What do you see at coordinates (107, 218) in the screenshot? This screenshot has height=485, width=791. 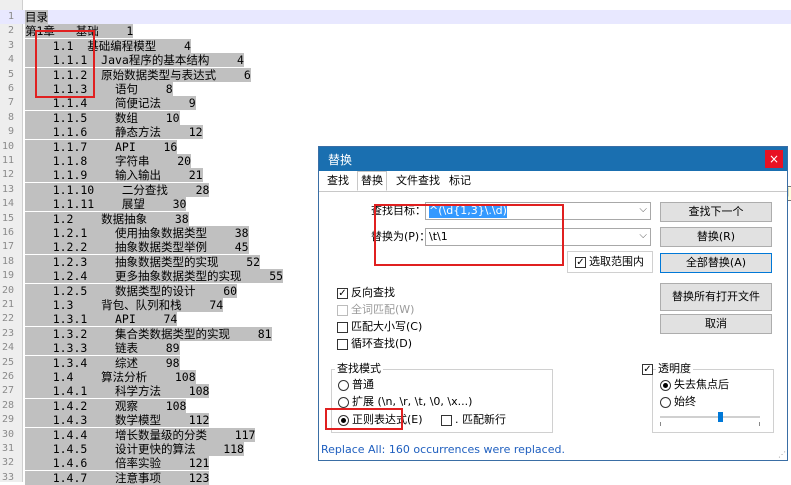 I see `line-text: 1.2 数据抽象 38` at bounding box center [107, 218].